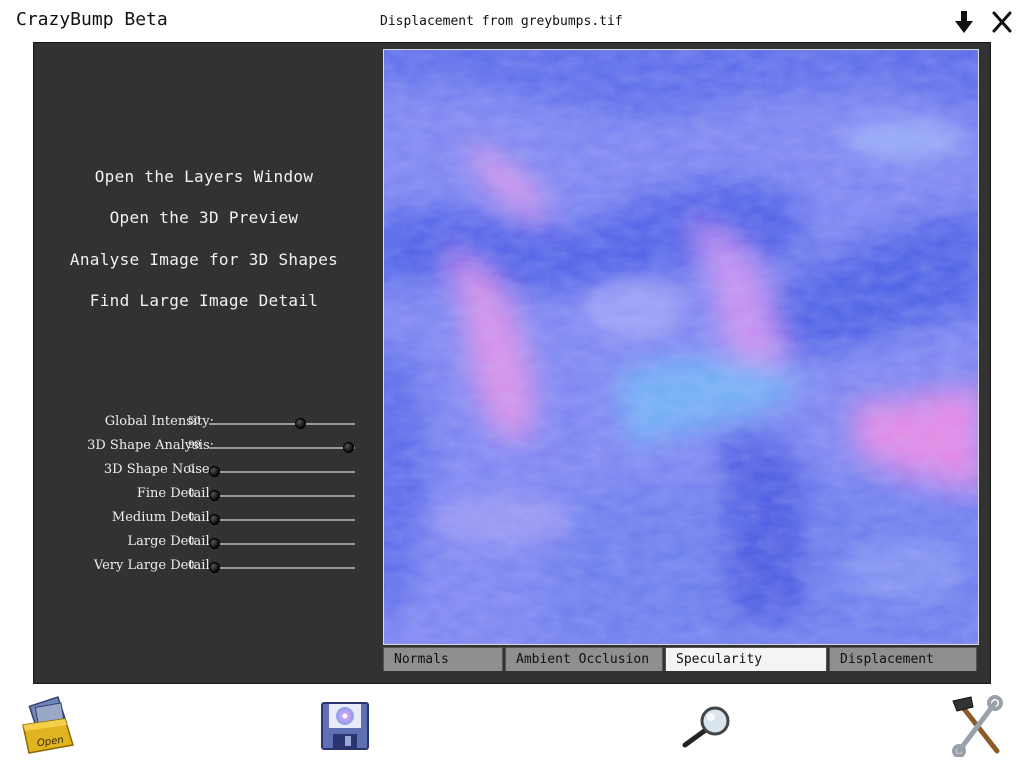 This screenshot has width=1024, height=768. I want to click on hammer-wrench-icon, so click(977, 726).